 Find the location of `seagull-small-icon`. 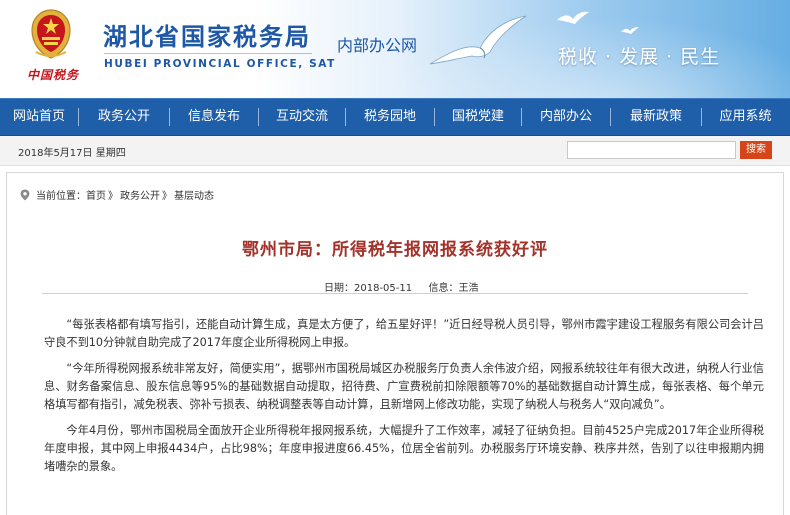

seagull-small-icon is located at coordinates (573, 17).